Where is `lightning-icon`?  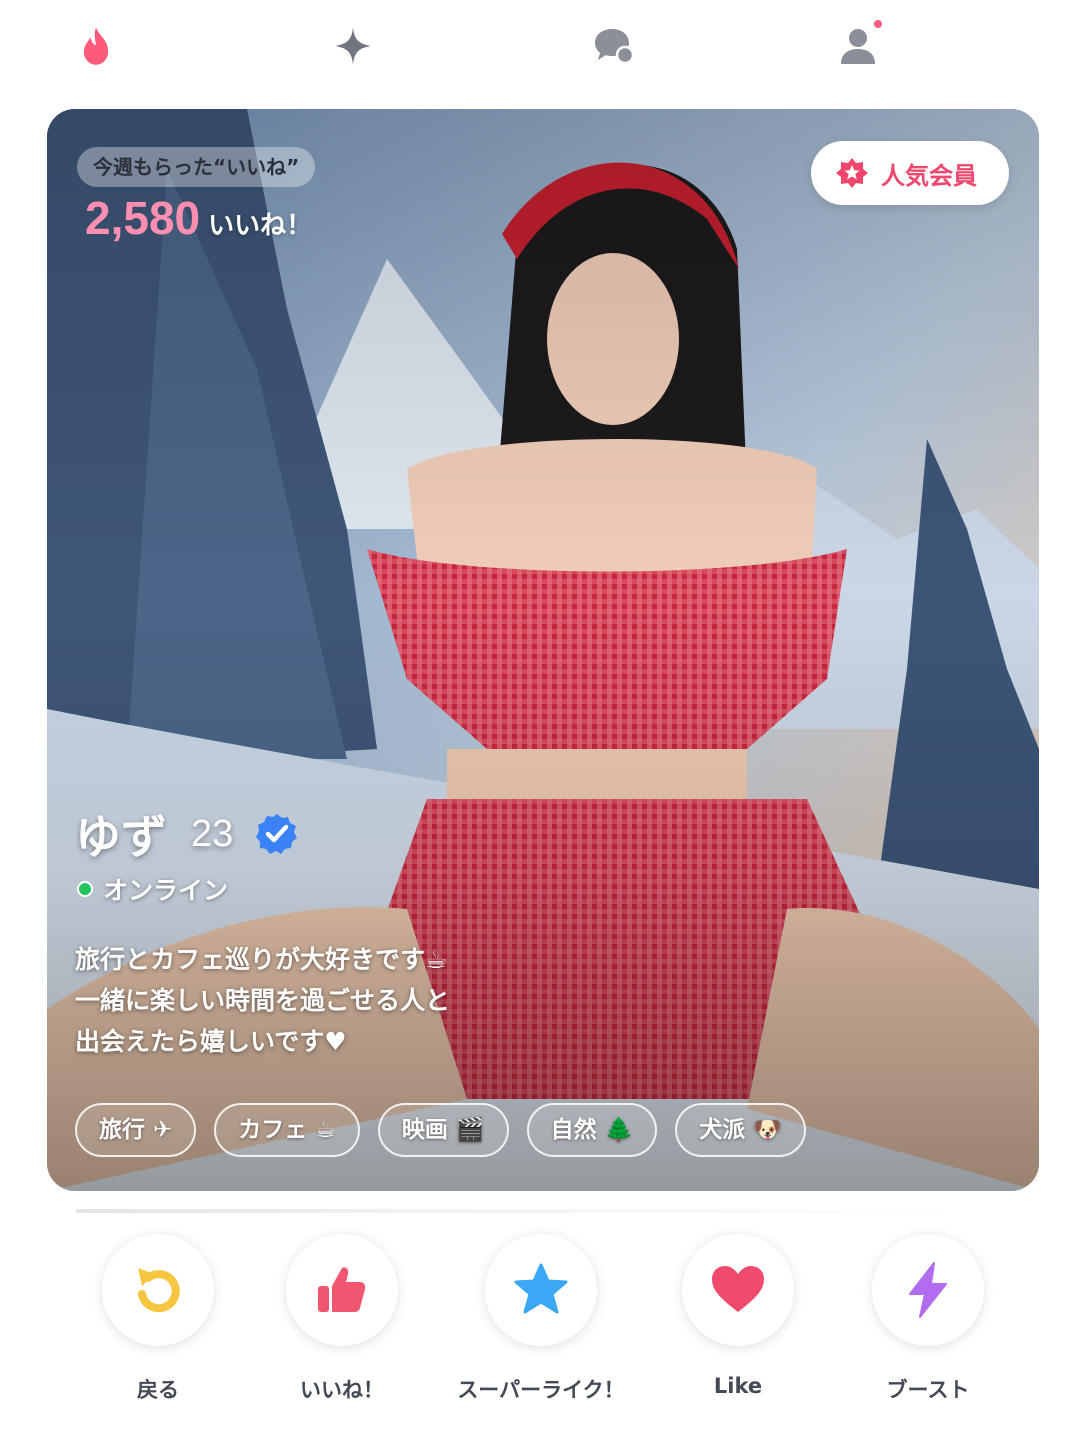
lightning-icon is located at coordinates (928, 1290).